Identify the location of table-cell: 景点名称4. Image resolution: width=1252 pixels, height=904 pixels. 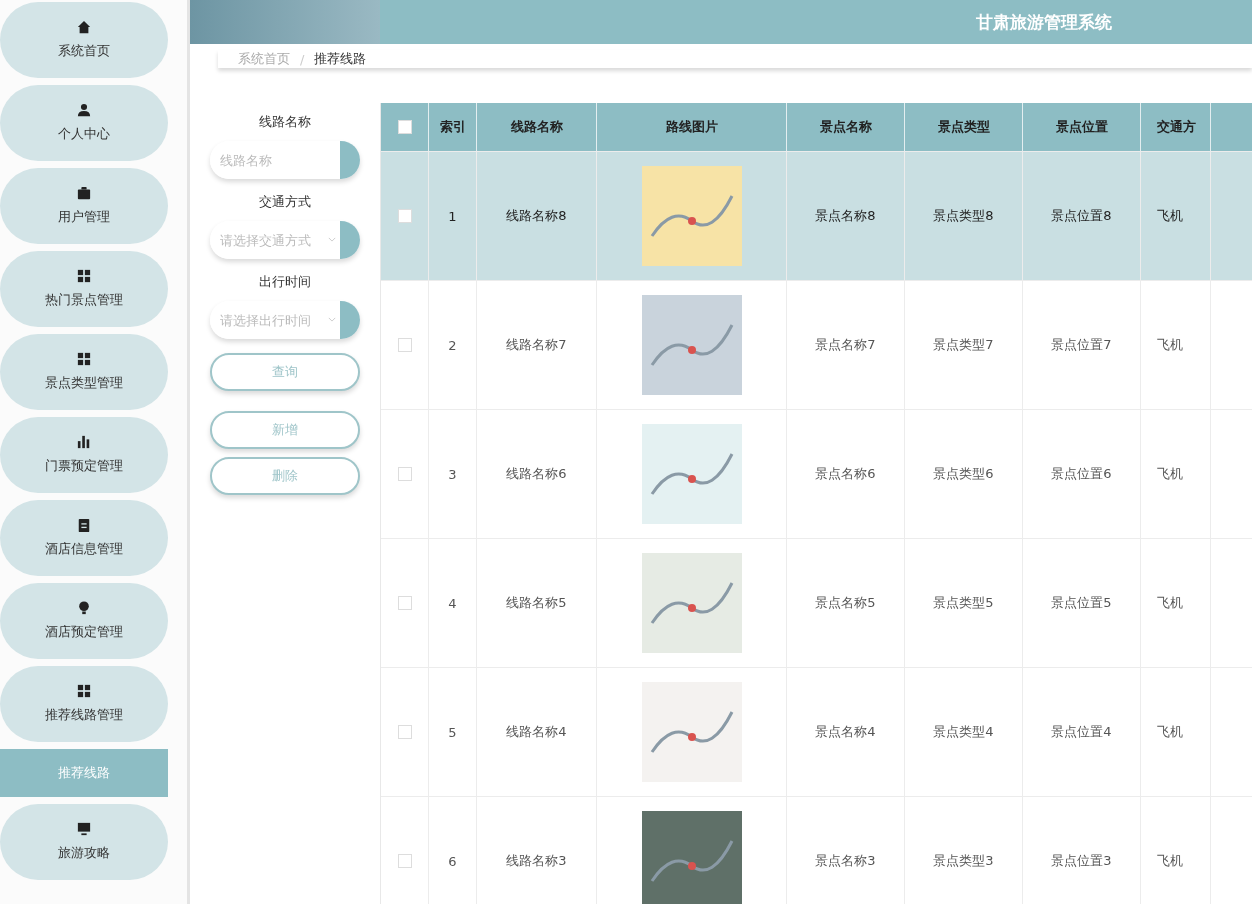
(845, 732).